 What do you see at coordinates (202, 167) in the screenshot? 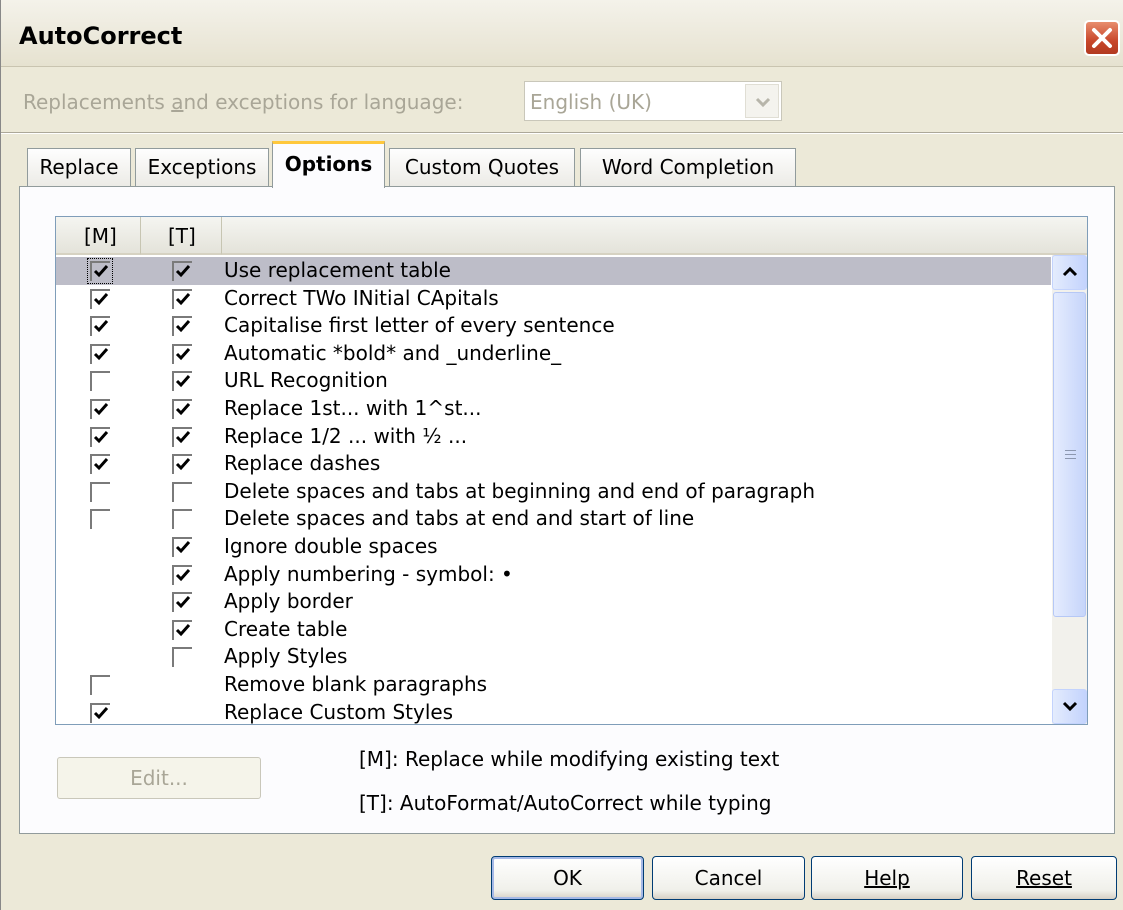
I see `tab-exceptions: Exceptions` at bounding box center [202, 167].